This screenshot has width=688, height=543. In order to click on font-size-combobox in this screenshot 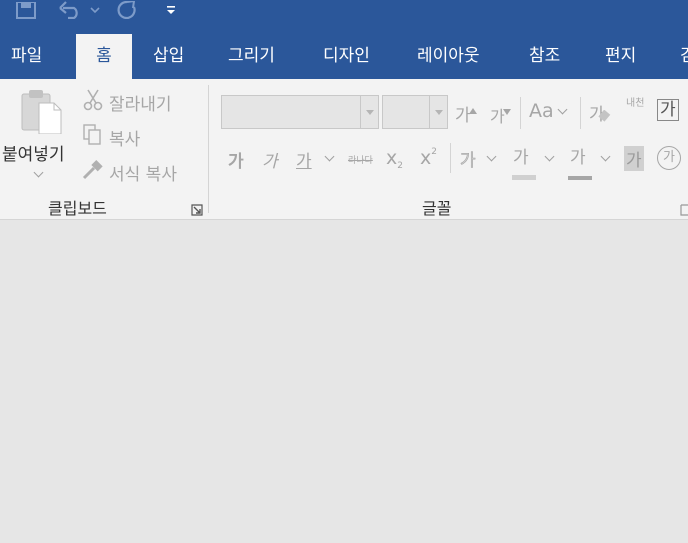, I will do `click(415, 112)`.